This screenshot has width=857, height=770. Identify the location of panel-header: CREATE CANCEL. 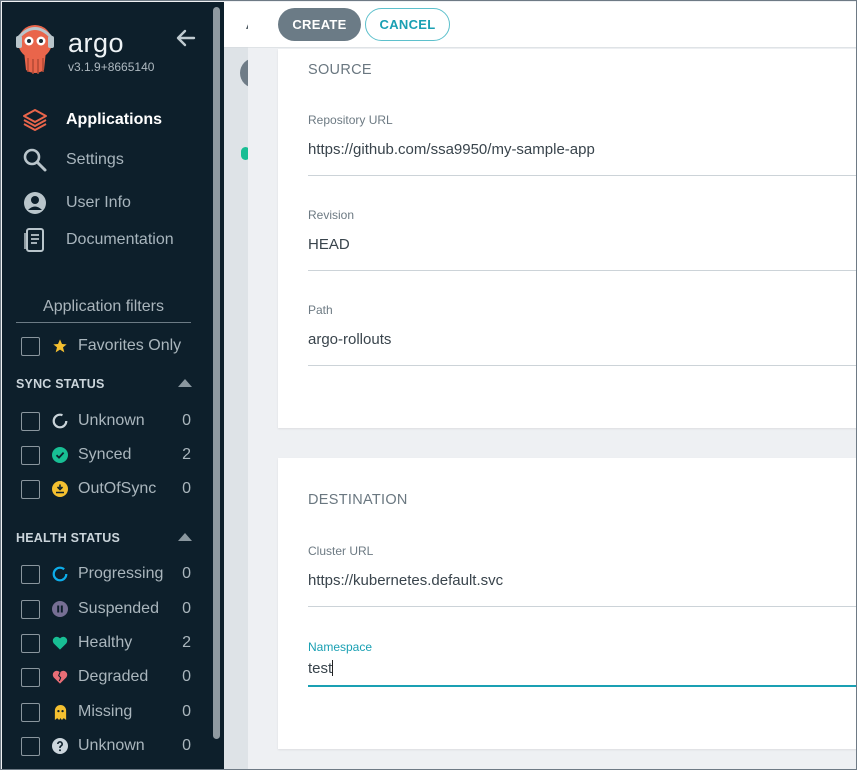
(552, 25).